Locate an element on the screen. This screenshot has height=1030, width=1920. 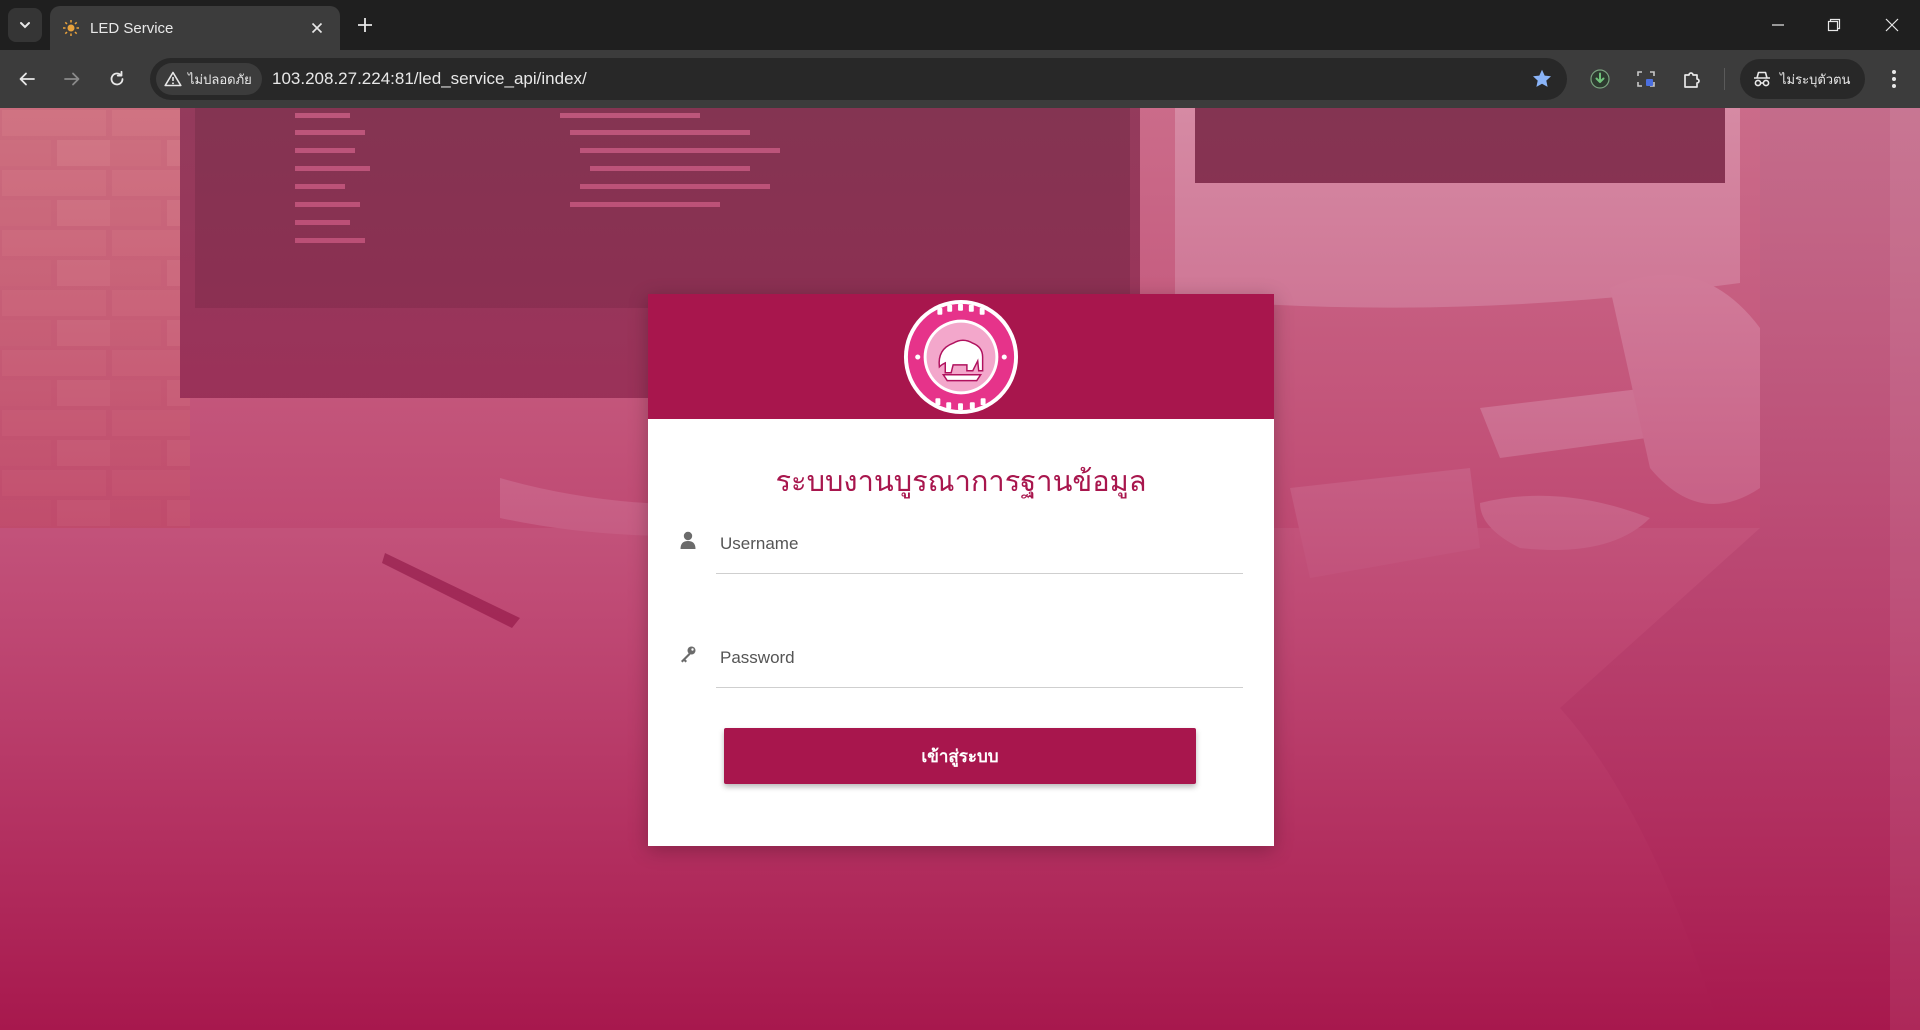
minimize-button is located at coordinates (1778, 25).